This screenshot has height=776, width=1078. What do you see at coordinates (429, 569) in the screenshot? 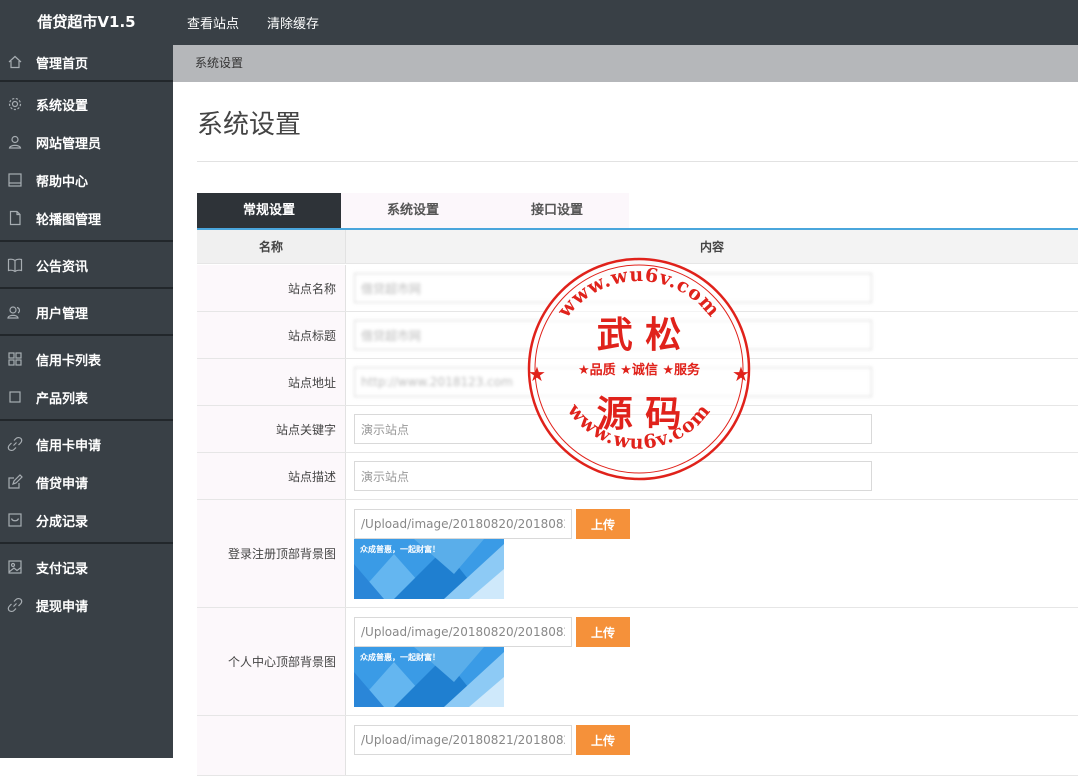
I see `login-bg-thumbnail: 众成普惠，一起财富！` at bounding box center [429, 569].